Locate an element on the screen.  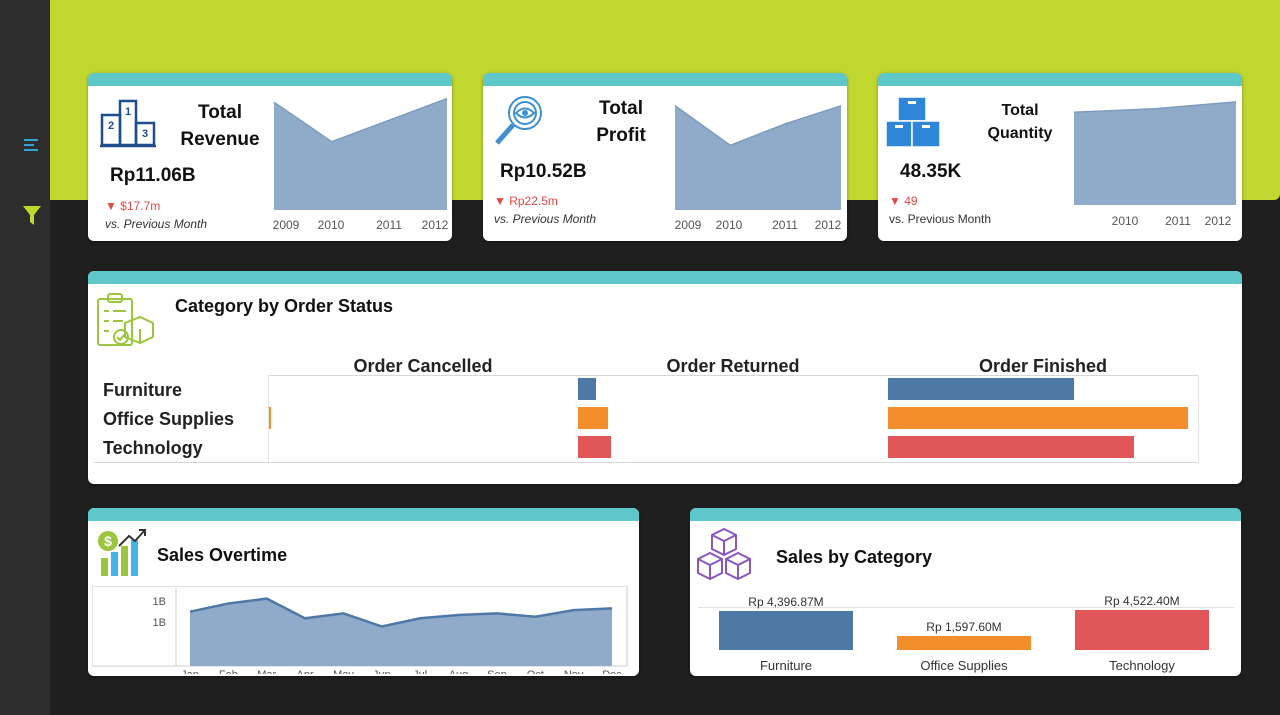
section-title: Sales by Category is located at coordinates (854, 557).